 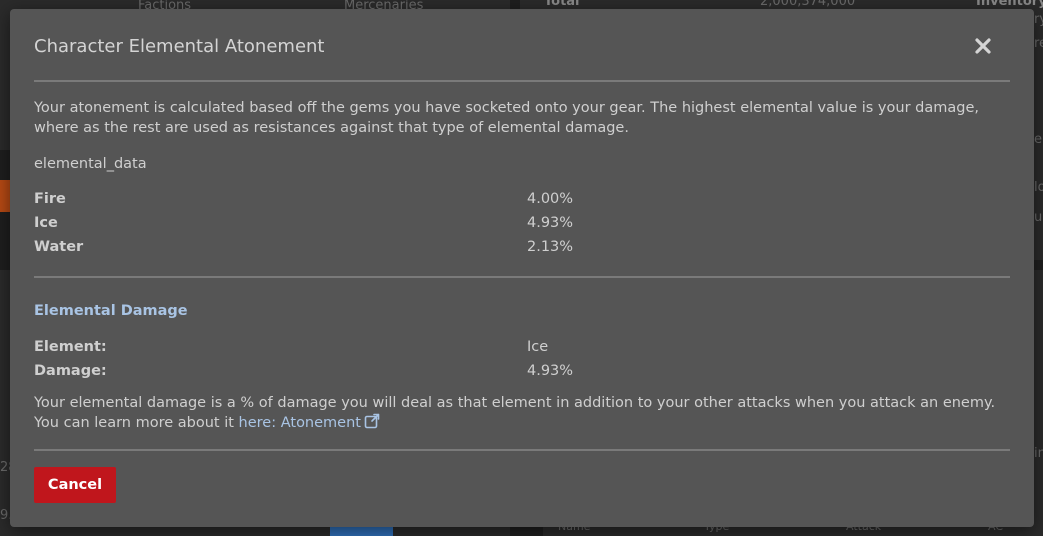 I want to click on damage-element-label: Element:, so click(x=70, y=347).